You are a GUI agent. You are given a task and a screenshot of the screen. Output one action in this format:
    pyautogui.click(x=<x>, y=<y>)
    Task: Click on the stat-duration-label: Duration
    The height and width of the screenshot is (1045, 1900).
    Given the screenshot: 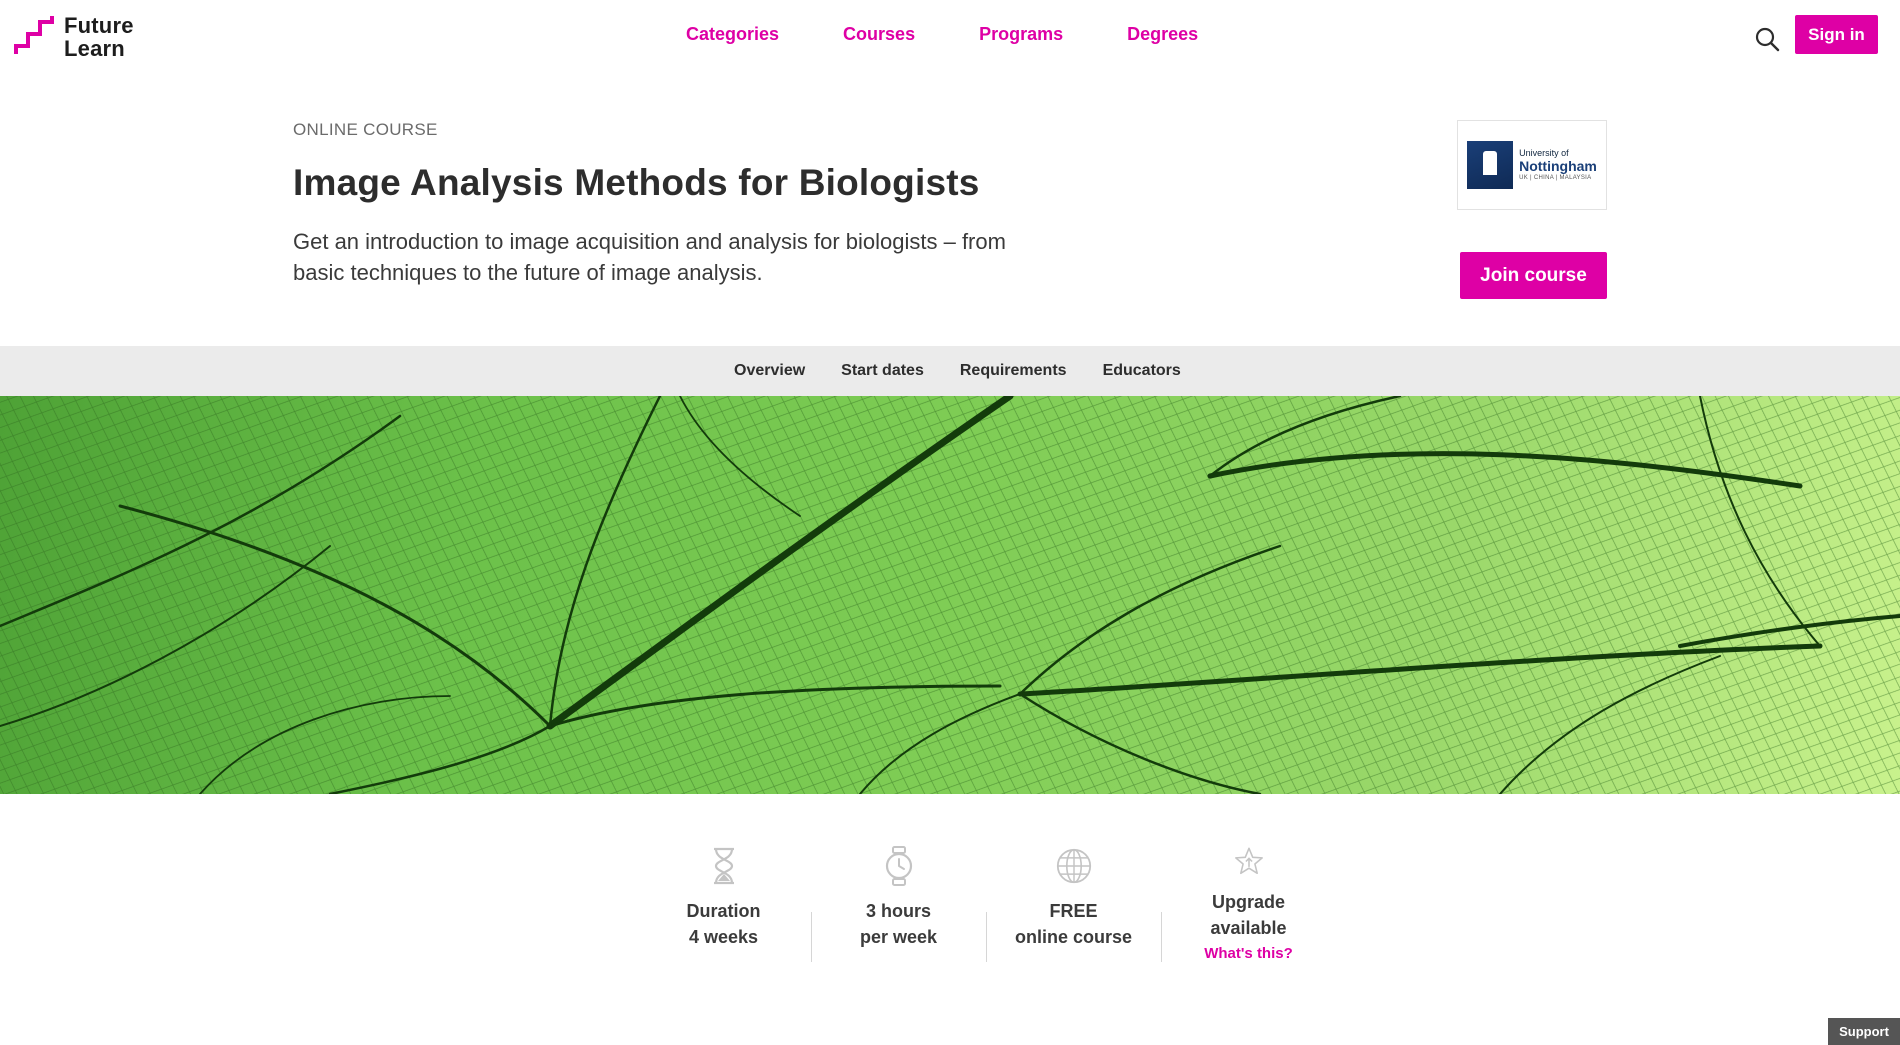 What is the action you would take?
    pyautogui.click(x=723, y=911)
    